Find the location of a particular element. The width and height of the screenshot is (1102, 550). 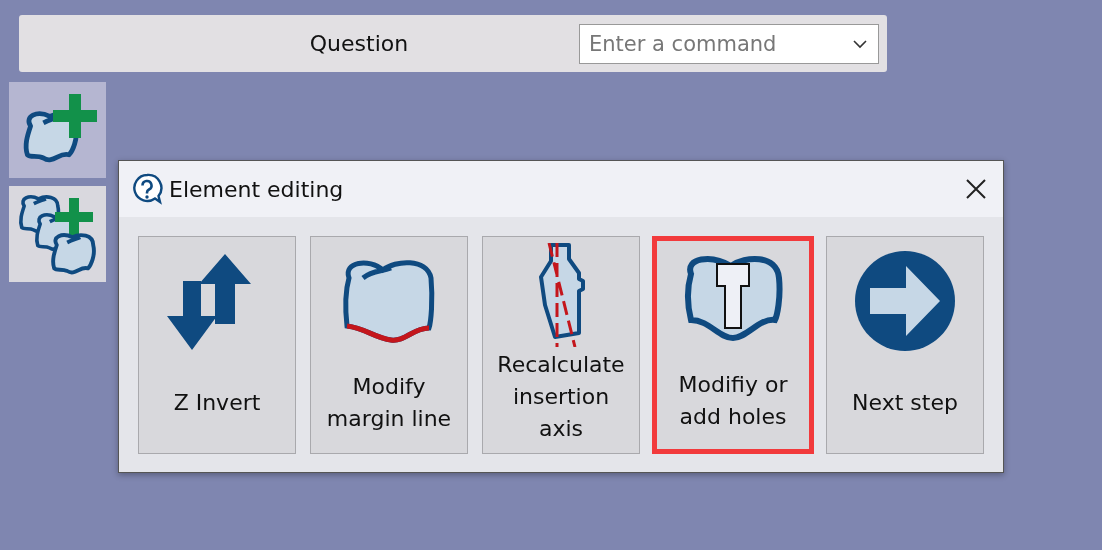

action-button: Modifiy or add holes is located at coordinates (733, 345).